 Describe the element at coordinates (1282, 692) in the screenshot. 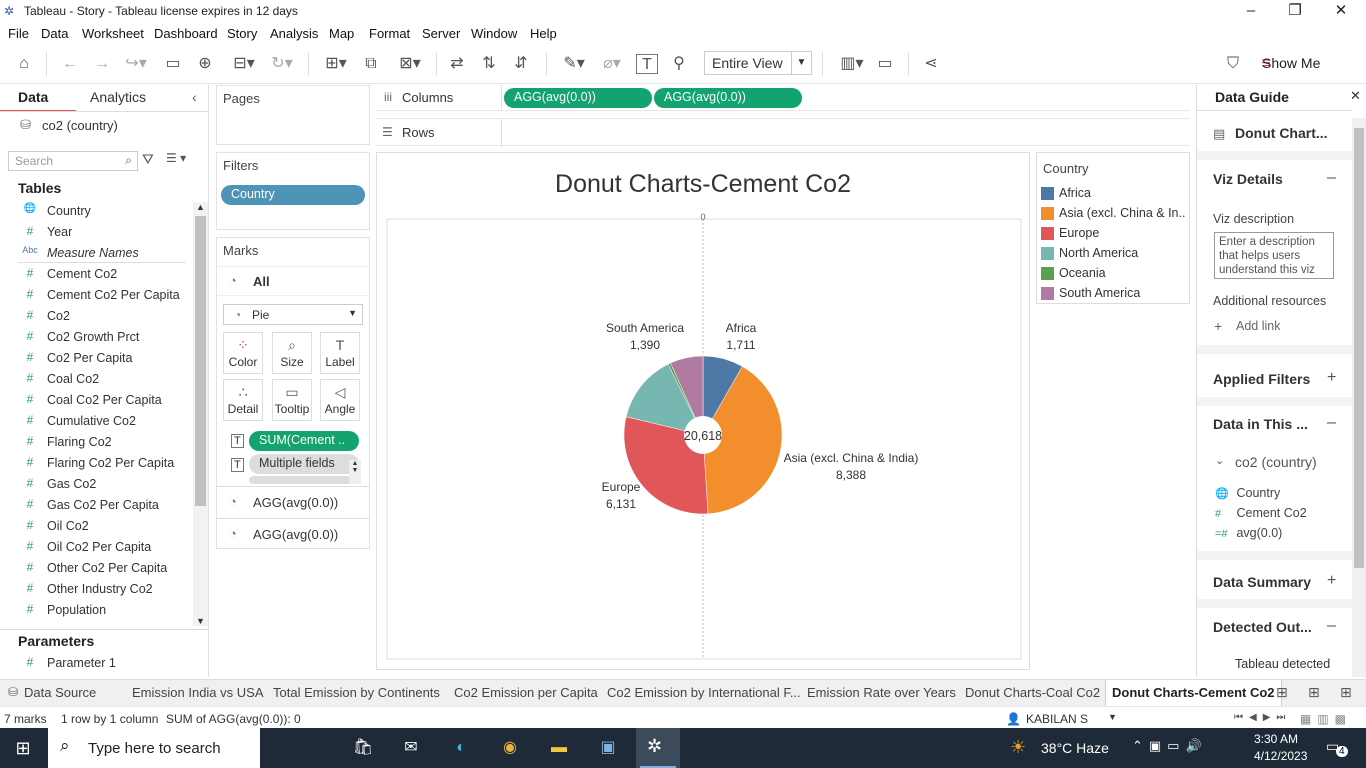

I see `new-worksheet-icon: ⊞` at that location.